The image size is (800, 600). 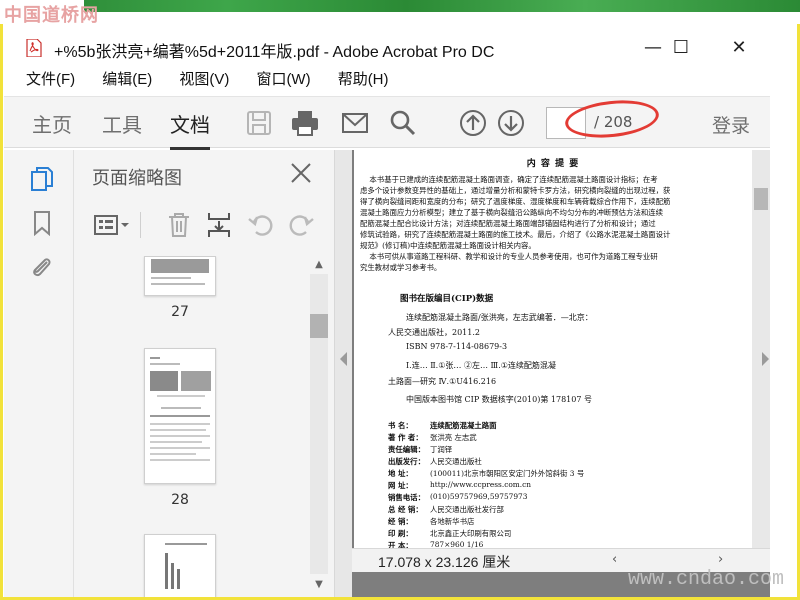 What do you see at coordinates (180, 500) in the screenshot?
I see `thumbnail-label: 28` at bounding box center [180, 500].